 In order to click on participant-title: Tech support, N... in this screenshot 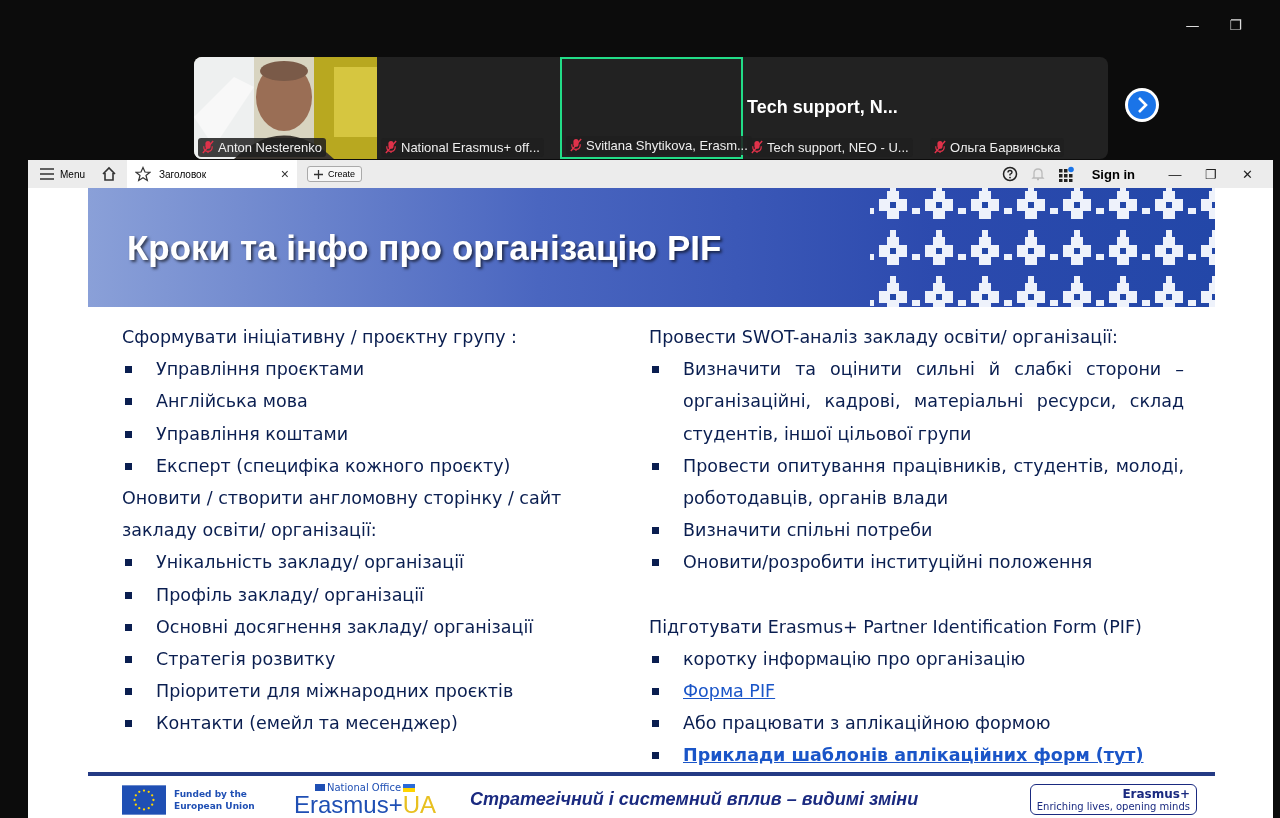, I will do `click(822, 107)`.